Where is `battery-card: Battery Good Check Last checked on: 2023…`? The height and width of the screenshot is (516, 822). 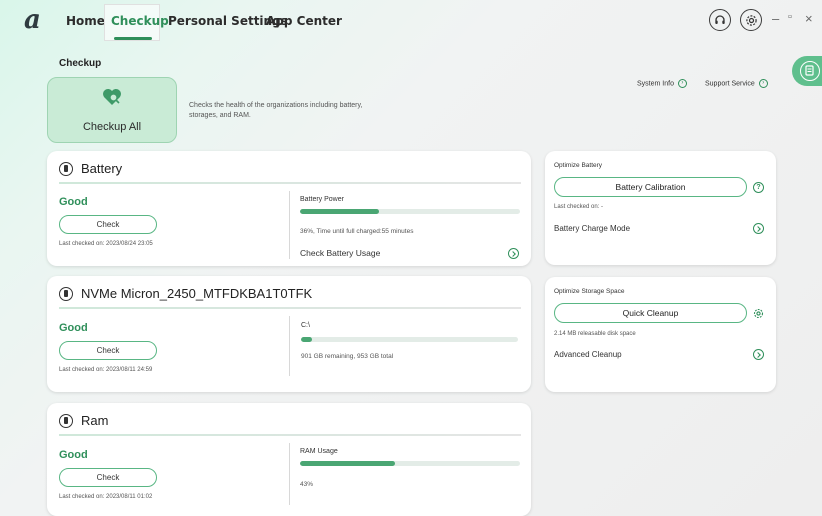 battery-card: Battery Good Check Last checked on: 2023… is located at coordinates (289, 208).